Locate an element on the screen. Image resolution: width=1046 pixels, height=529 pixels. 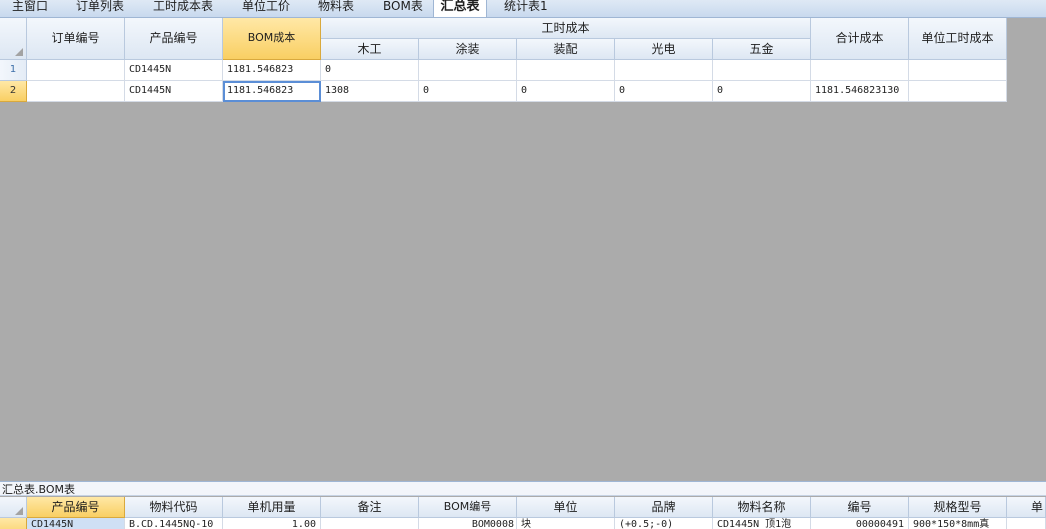
cell-assembly is located at coordinates (566, 70).